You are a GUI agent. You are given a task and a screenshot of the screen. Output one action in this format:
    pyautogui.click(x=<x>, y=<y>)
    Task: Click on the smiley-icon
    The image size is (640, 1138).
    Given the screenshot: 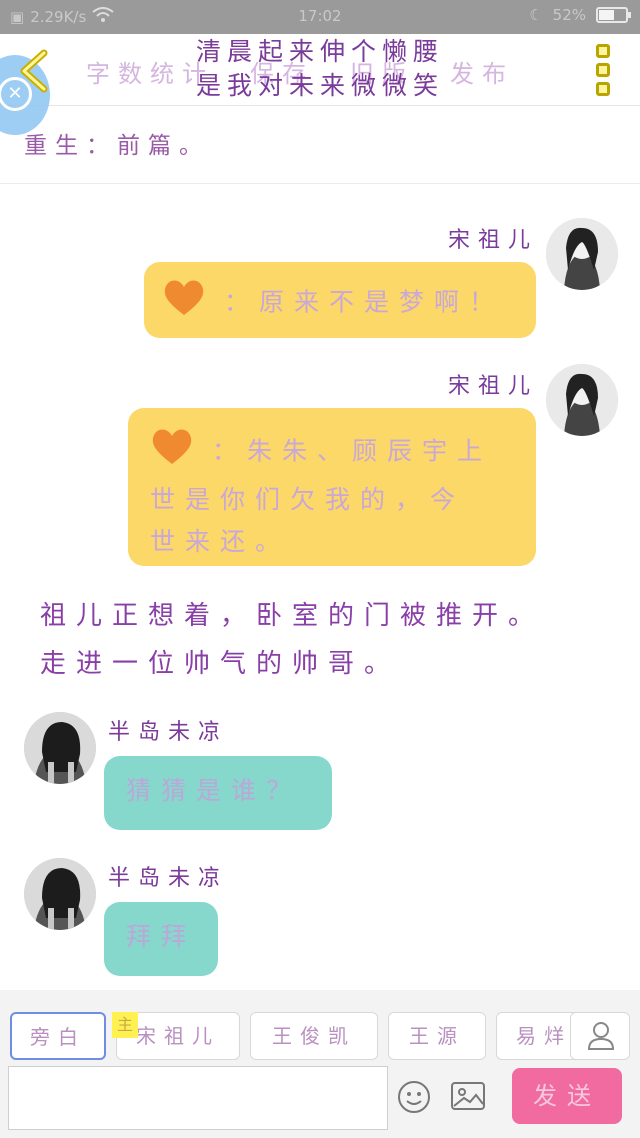 What is the action you would take?
    pyautogui.click(x=414, y=1097)
    